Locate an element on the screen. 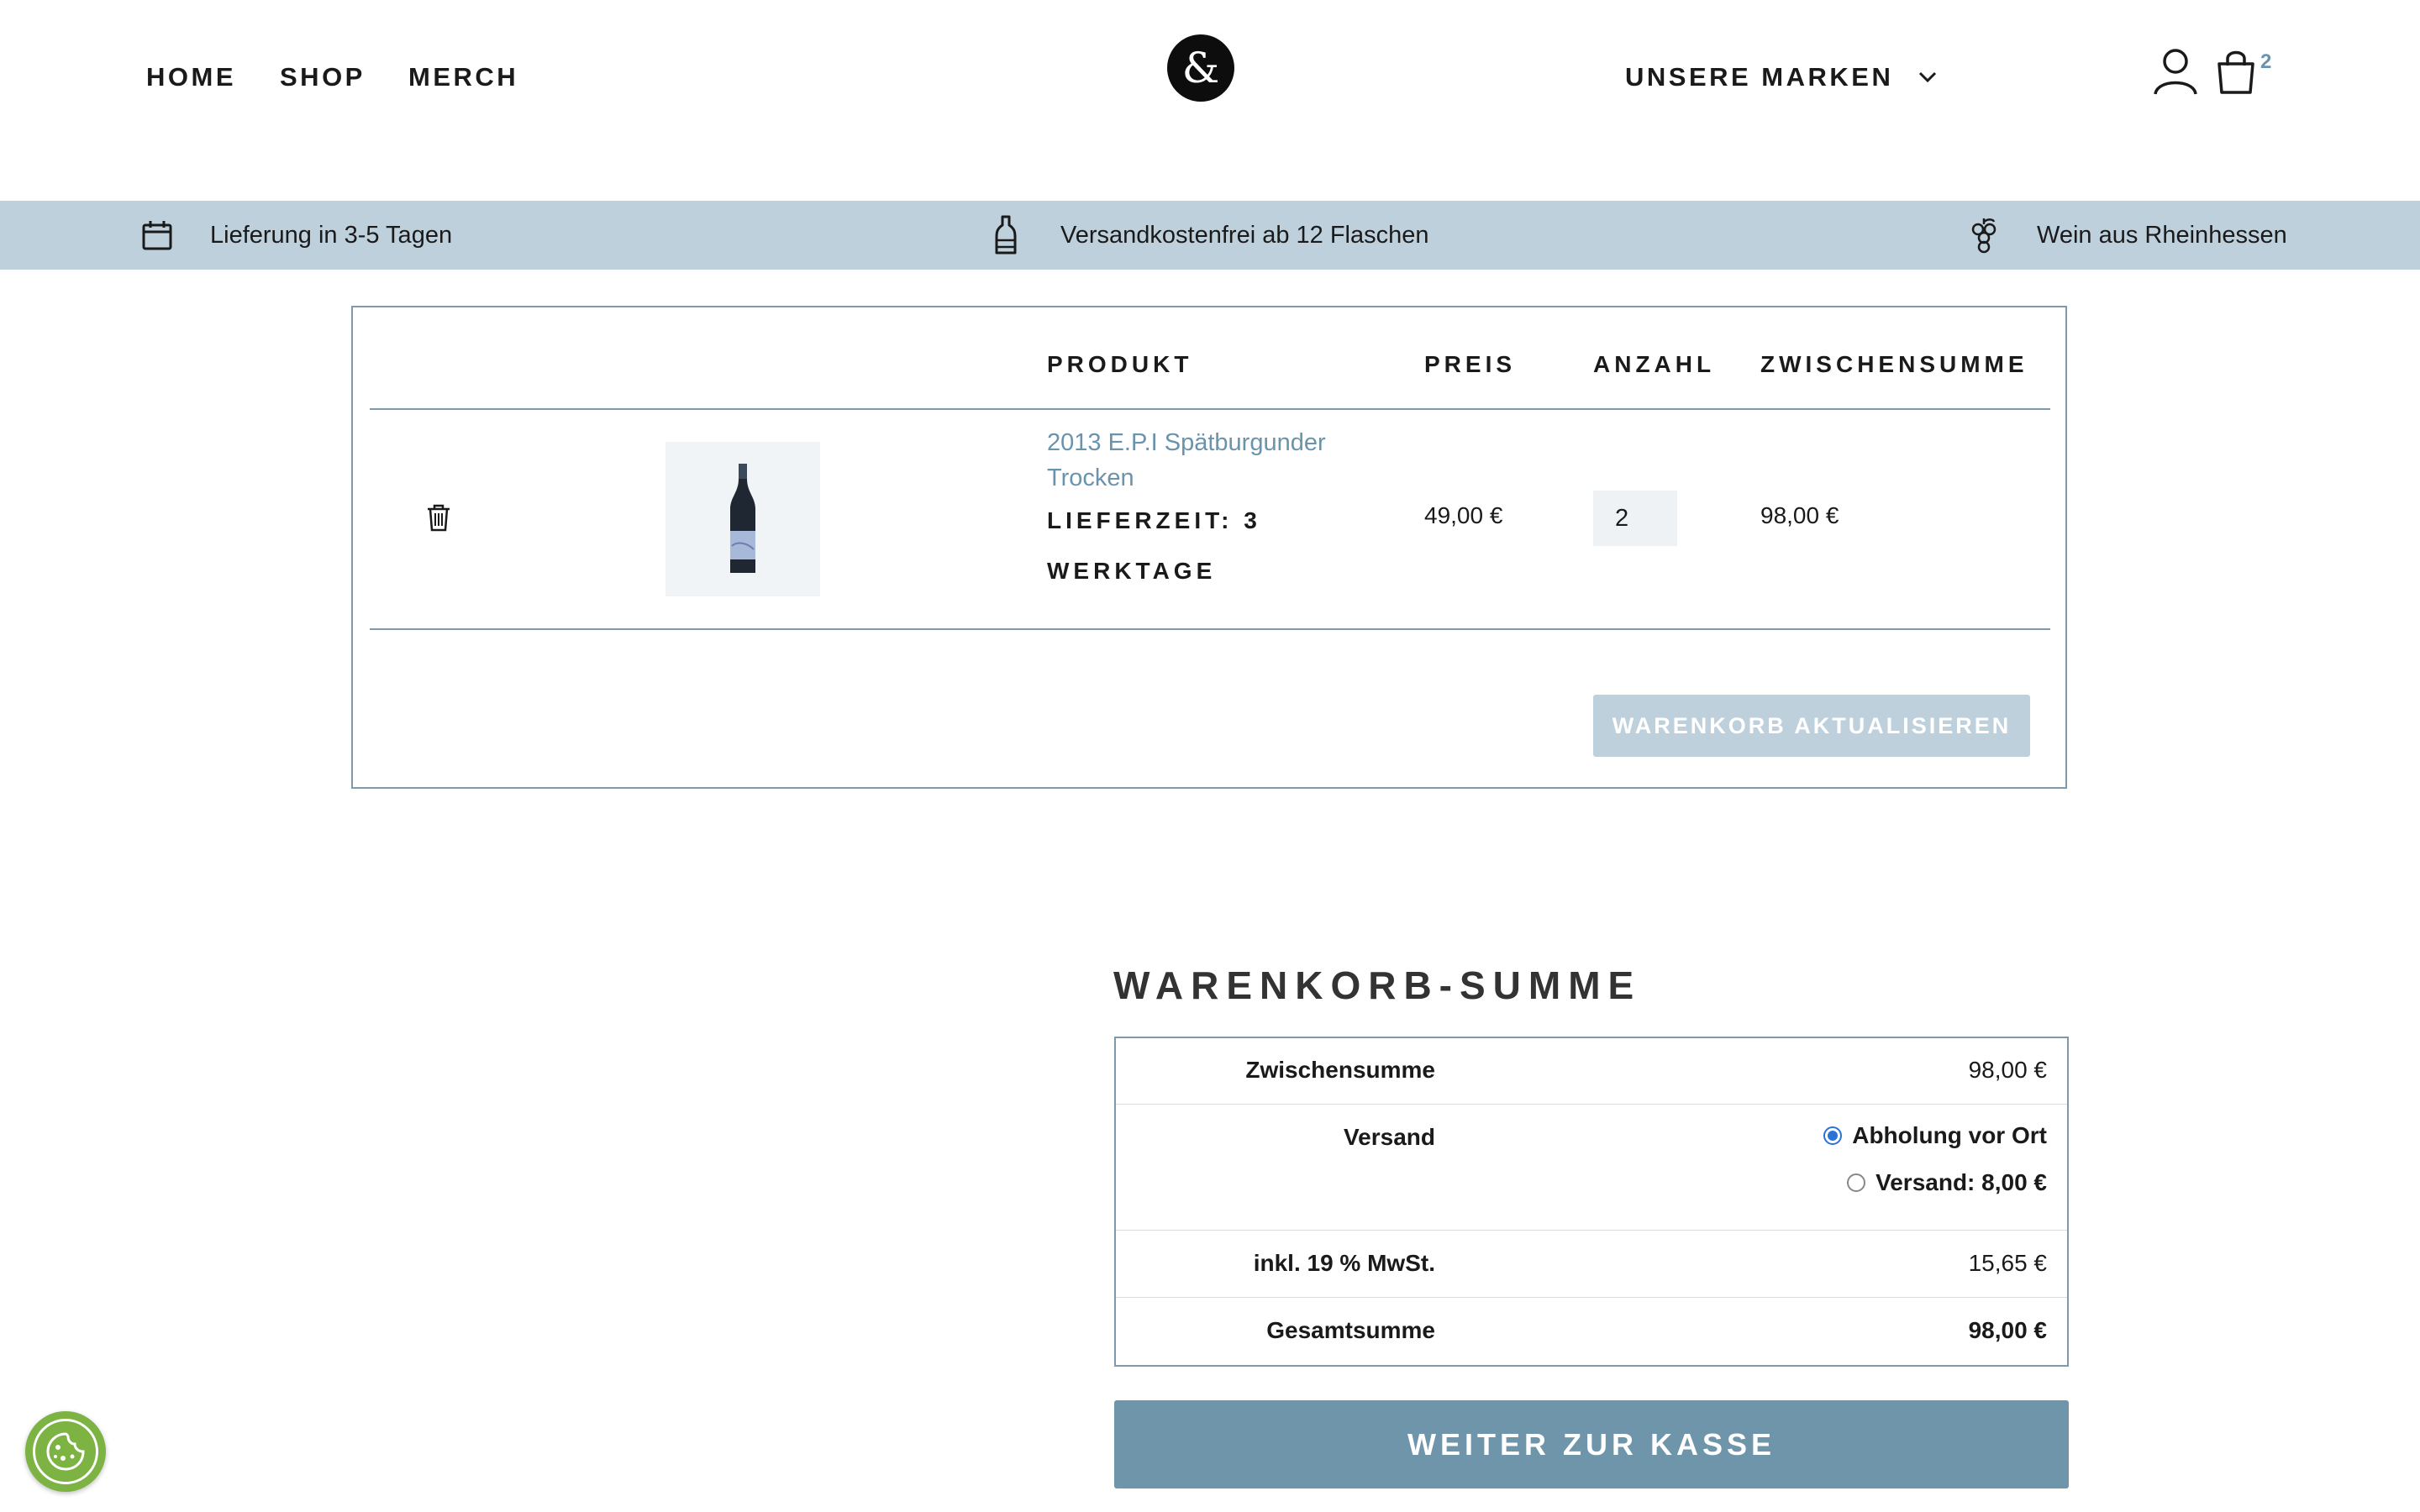  info-delivery: Lieferung in 3-5 Tagen is located at coordinates (296, 235).